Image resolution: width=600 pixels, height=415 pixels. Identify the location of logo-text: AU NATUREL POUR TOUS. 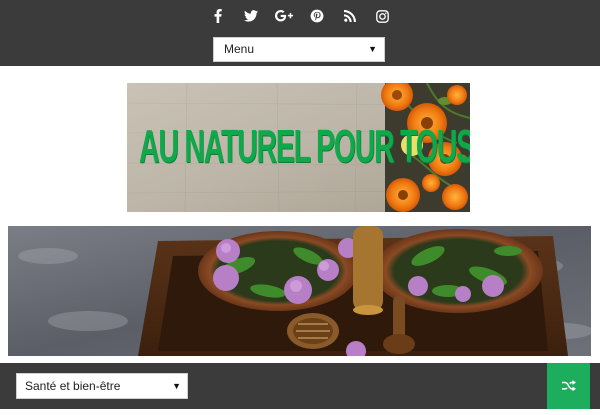
(304, 146).